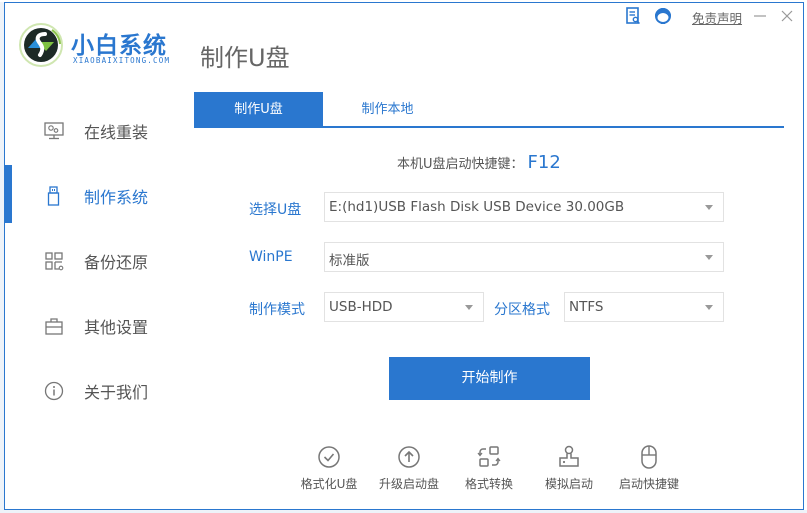 The image size is (807, 513). I want to click on logo-subtitle: XIAOBAIXITONG.COM, so click(122, 60).